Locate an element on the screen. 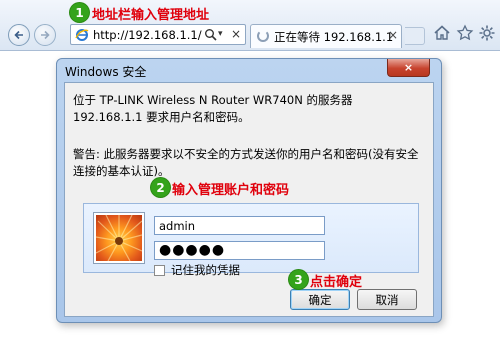  home-icon is located at coordinates (442, 33).